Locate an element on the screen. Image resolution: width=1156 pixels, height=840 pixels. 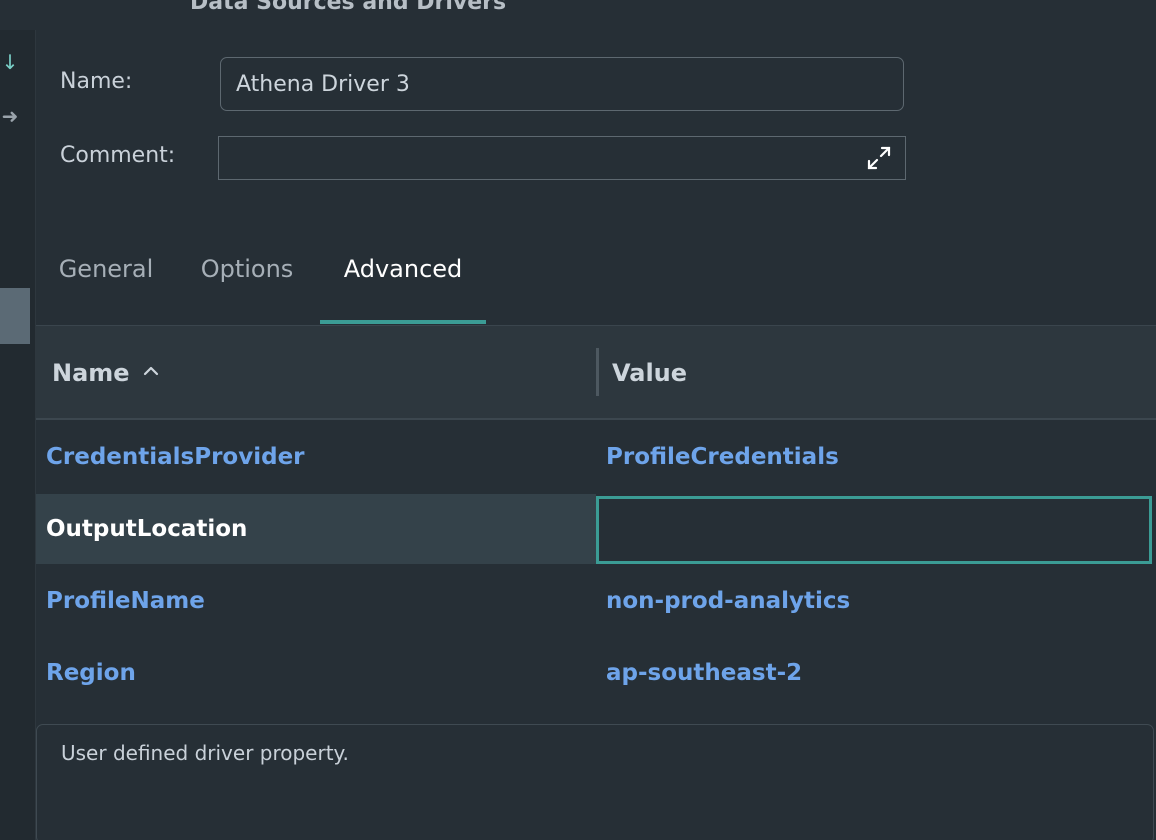
column-header-value: Value is located at coordinates (649, 373).